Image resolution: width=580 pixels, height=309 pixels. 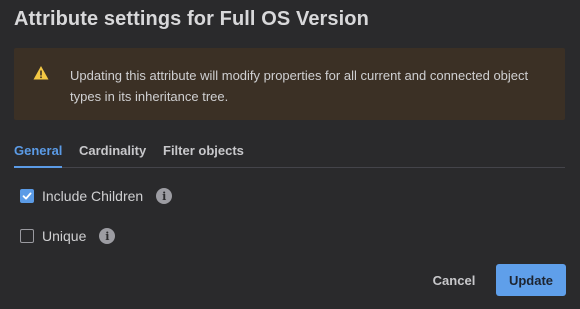 What do you see at coordinates (191, 19) in the screenshot?
I see `dialog-title: Attribute settings for Full OS Version` at bounding box center [191, 19].